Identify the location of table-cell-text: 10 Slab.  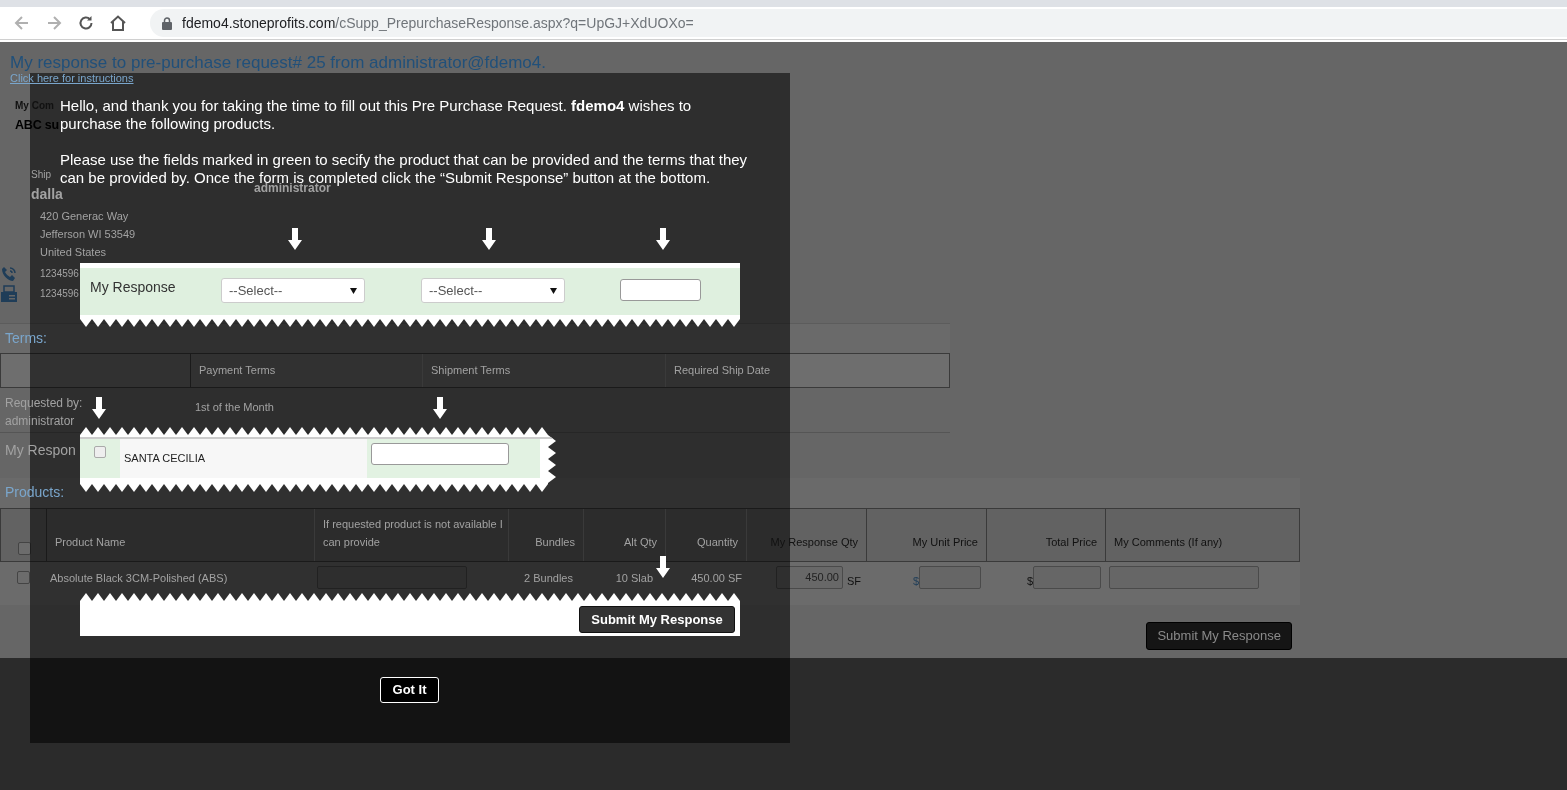
(634, 578).